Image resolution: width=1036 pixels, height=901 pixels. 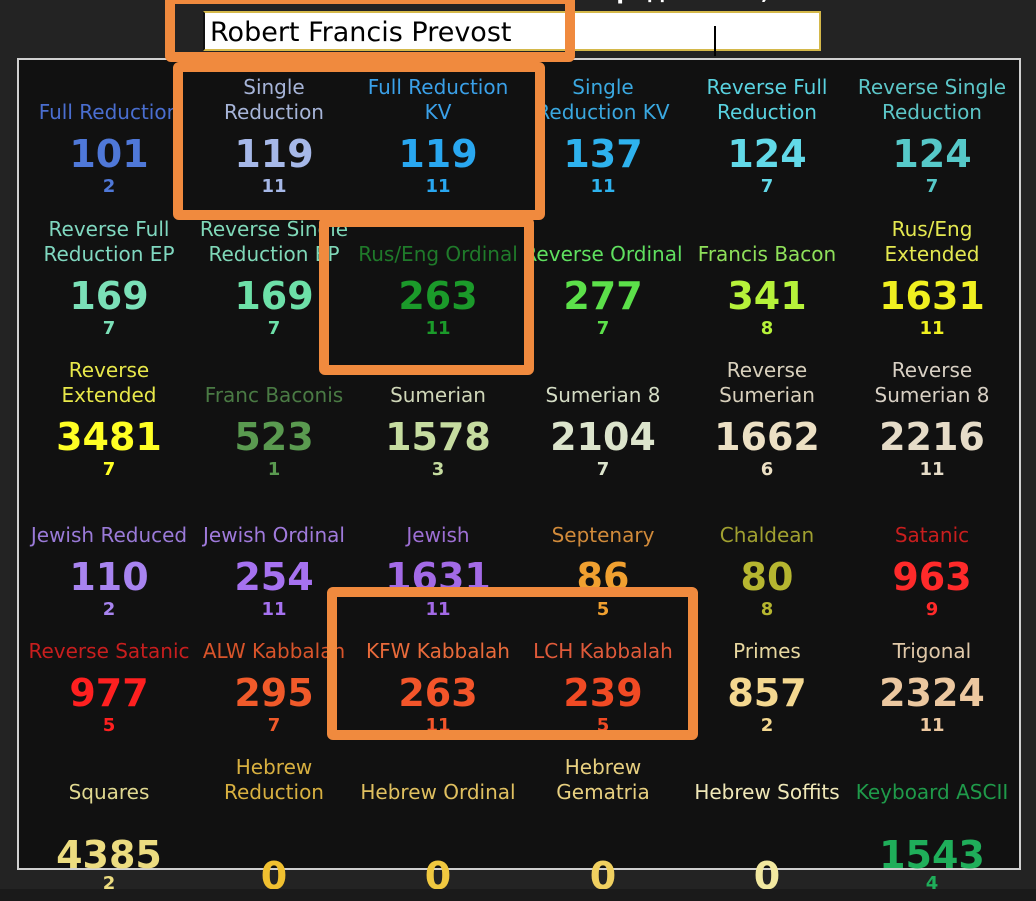 I want to click on bottom-bar, so click(x=518, y=895).